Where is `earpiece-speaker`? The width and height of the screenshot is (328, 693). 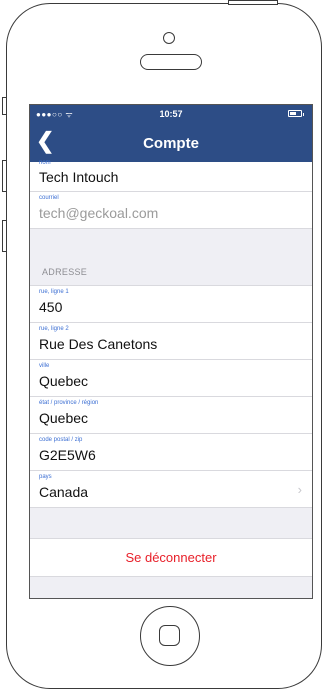 earpiece-speaker is located at coordinates (171, 62).